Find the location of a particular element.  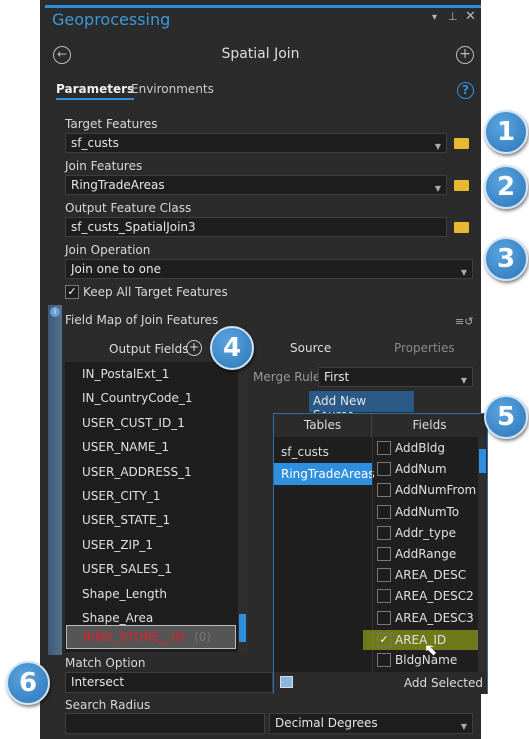

field-item: AddNum is located at coordinates (412, 469).